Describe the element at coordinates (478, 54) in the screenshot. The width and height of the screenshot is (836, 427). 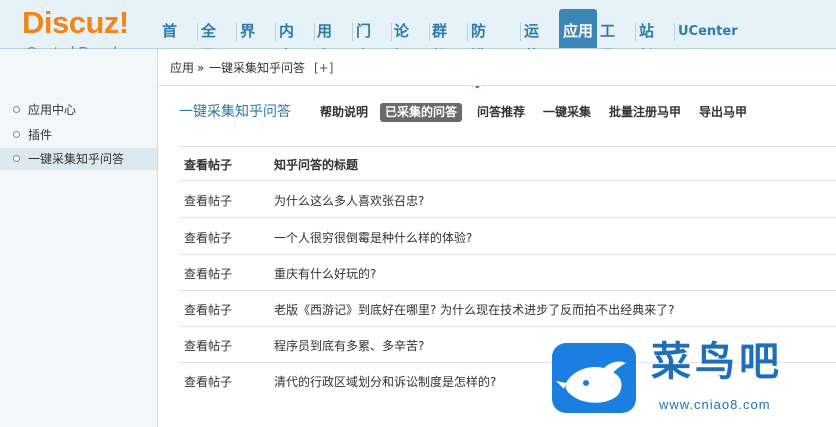
I see `nav-item-antispam: 防灌水` at that location.